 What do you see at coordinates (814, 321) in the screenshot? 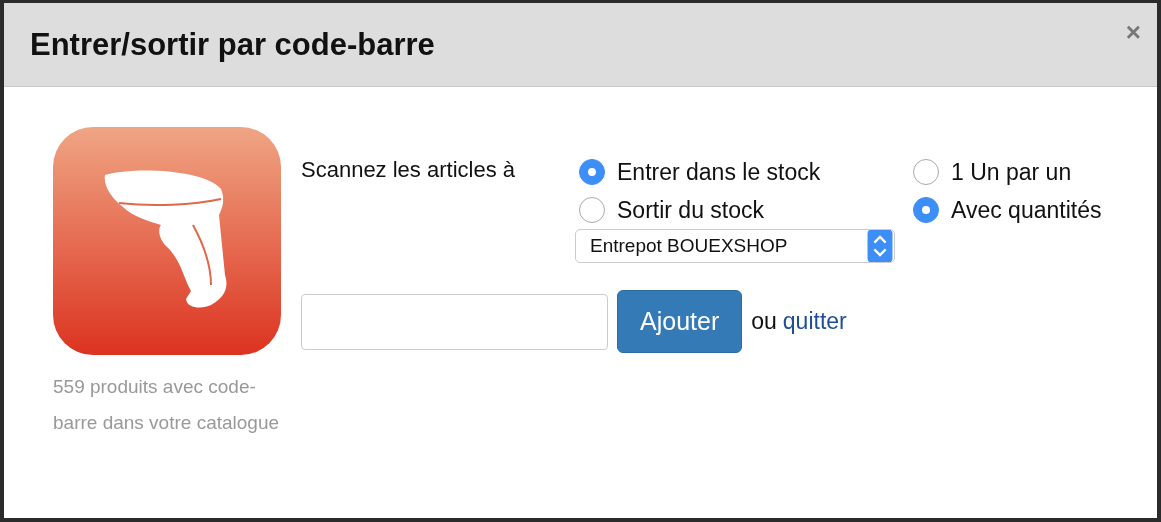
I see `quit-link: quitter` at bounding box center [814, 321].